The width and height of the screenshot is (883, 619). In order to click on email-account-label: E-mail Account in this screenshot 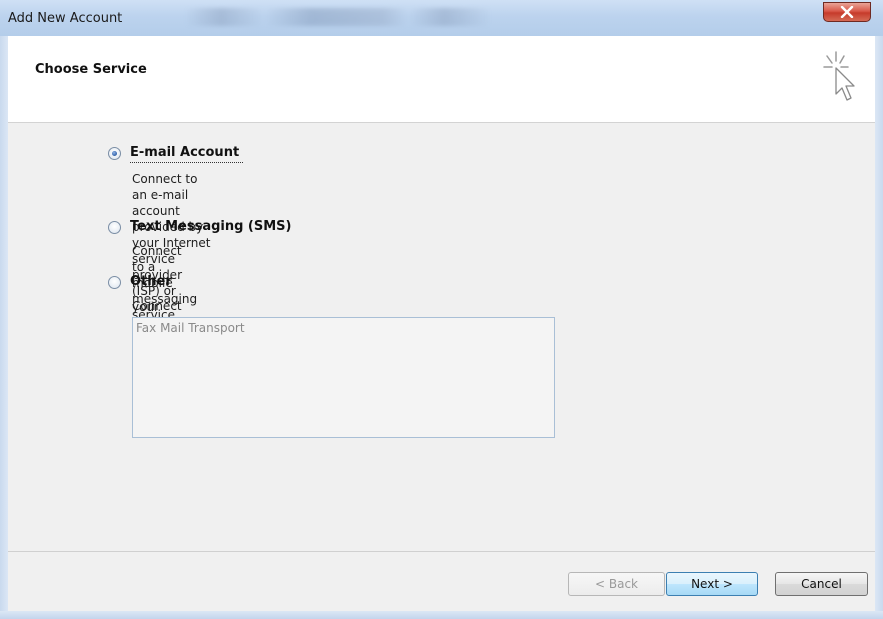, I will do `click(184, 152)`.